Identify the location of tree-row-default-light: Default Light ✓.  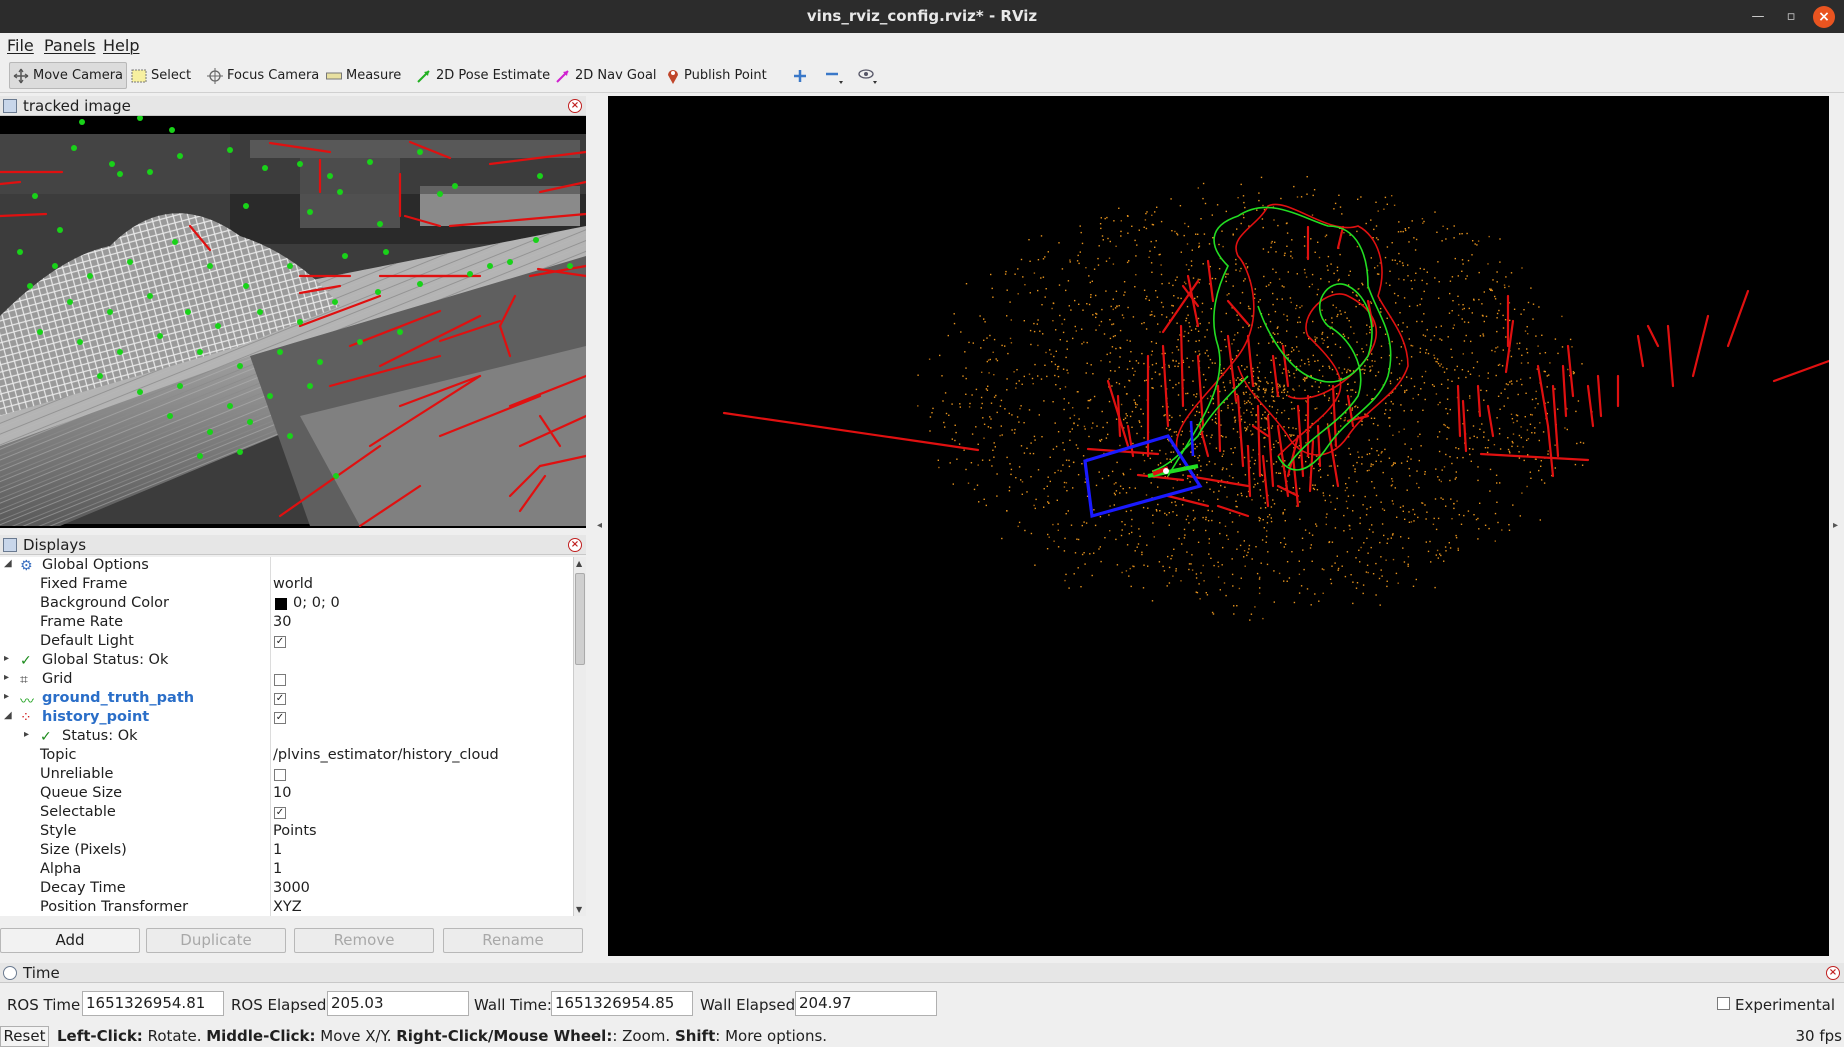
(286, 642).